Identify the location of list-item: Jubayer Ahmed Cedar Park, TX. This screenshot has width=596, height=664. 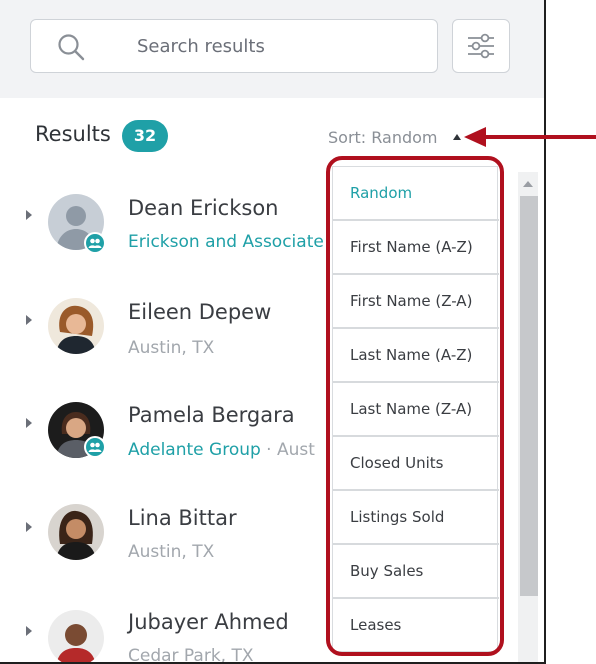
(165, 622).